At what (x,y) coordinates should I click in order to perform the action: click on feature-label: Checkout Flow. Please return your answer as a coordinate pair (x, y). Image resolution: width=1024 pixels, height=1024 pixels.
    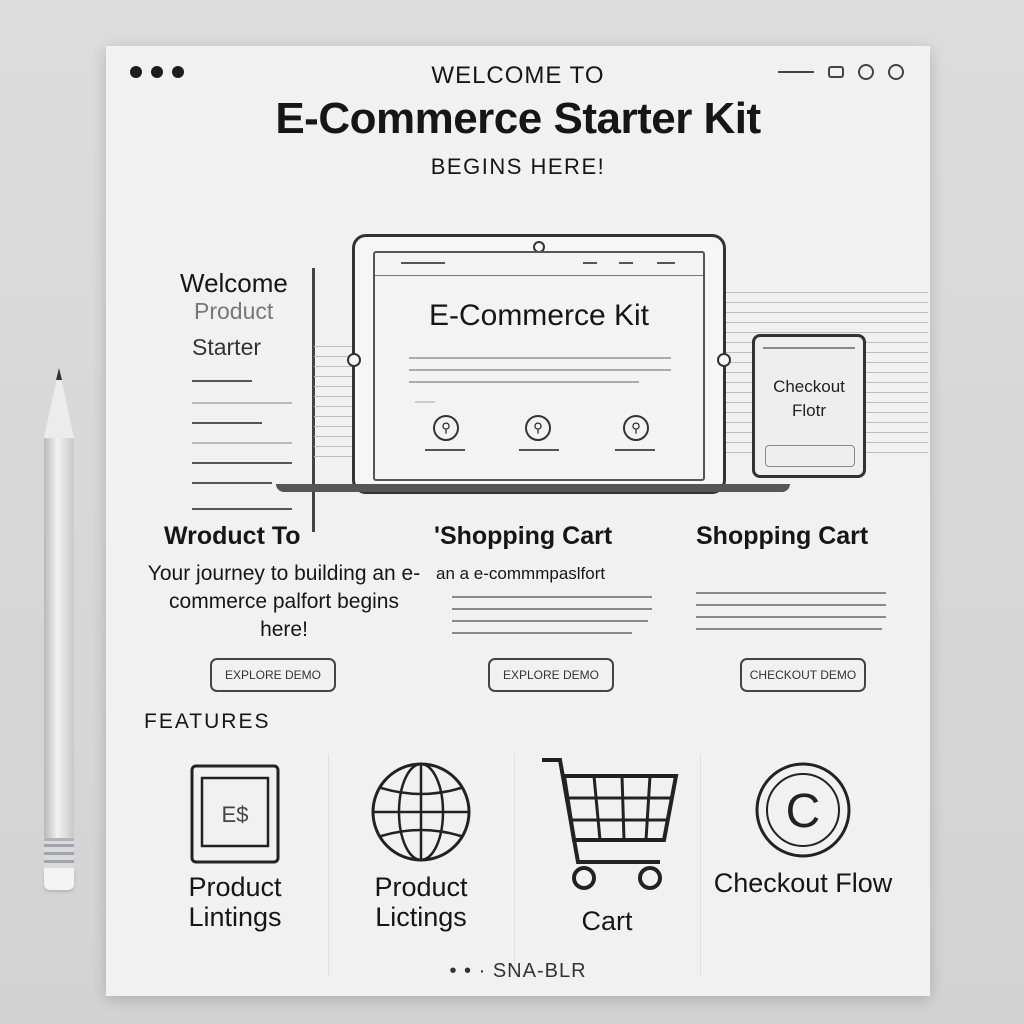
    Looking at the image, I should click on (803, 883).